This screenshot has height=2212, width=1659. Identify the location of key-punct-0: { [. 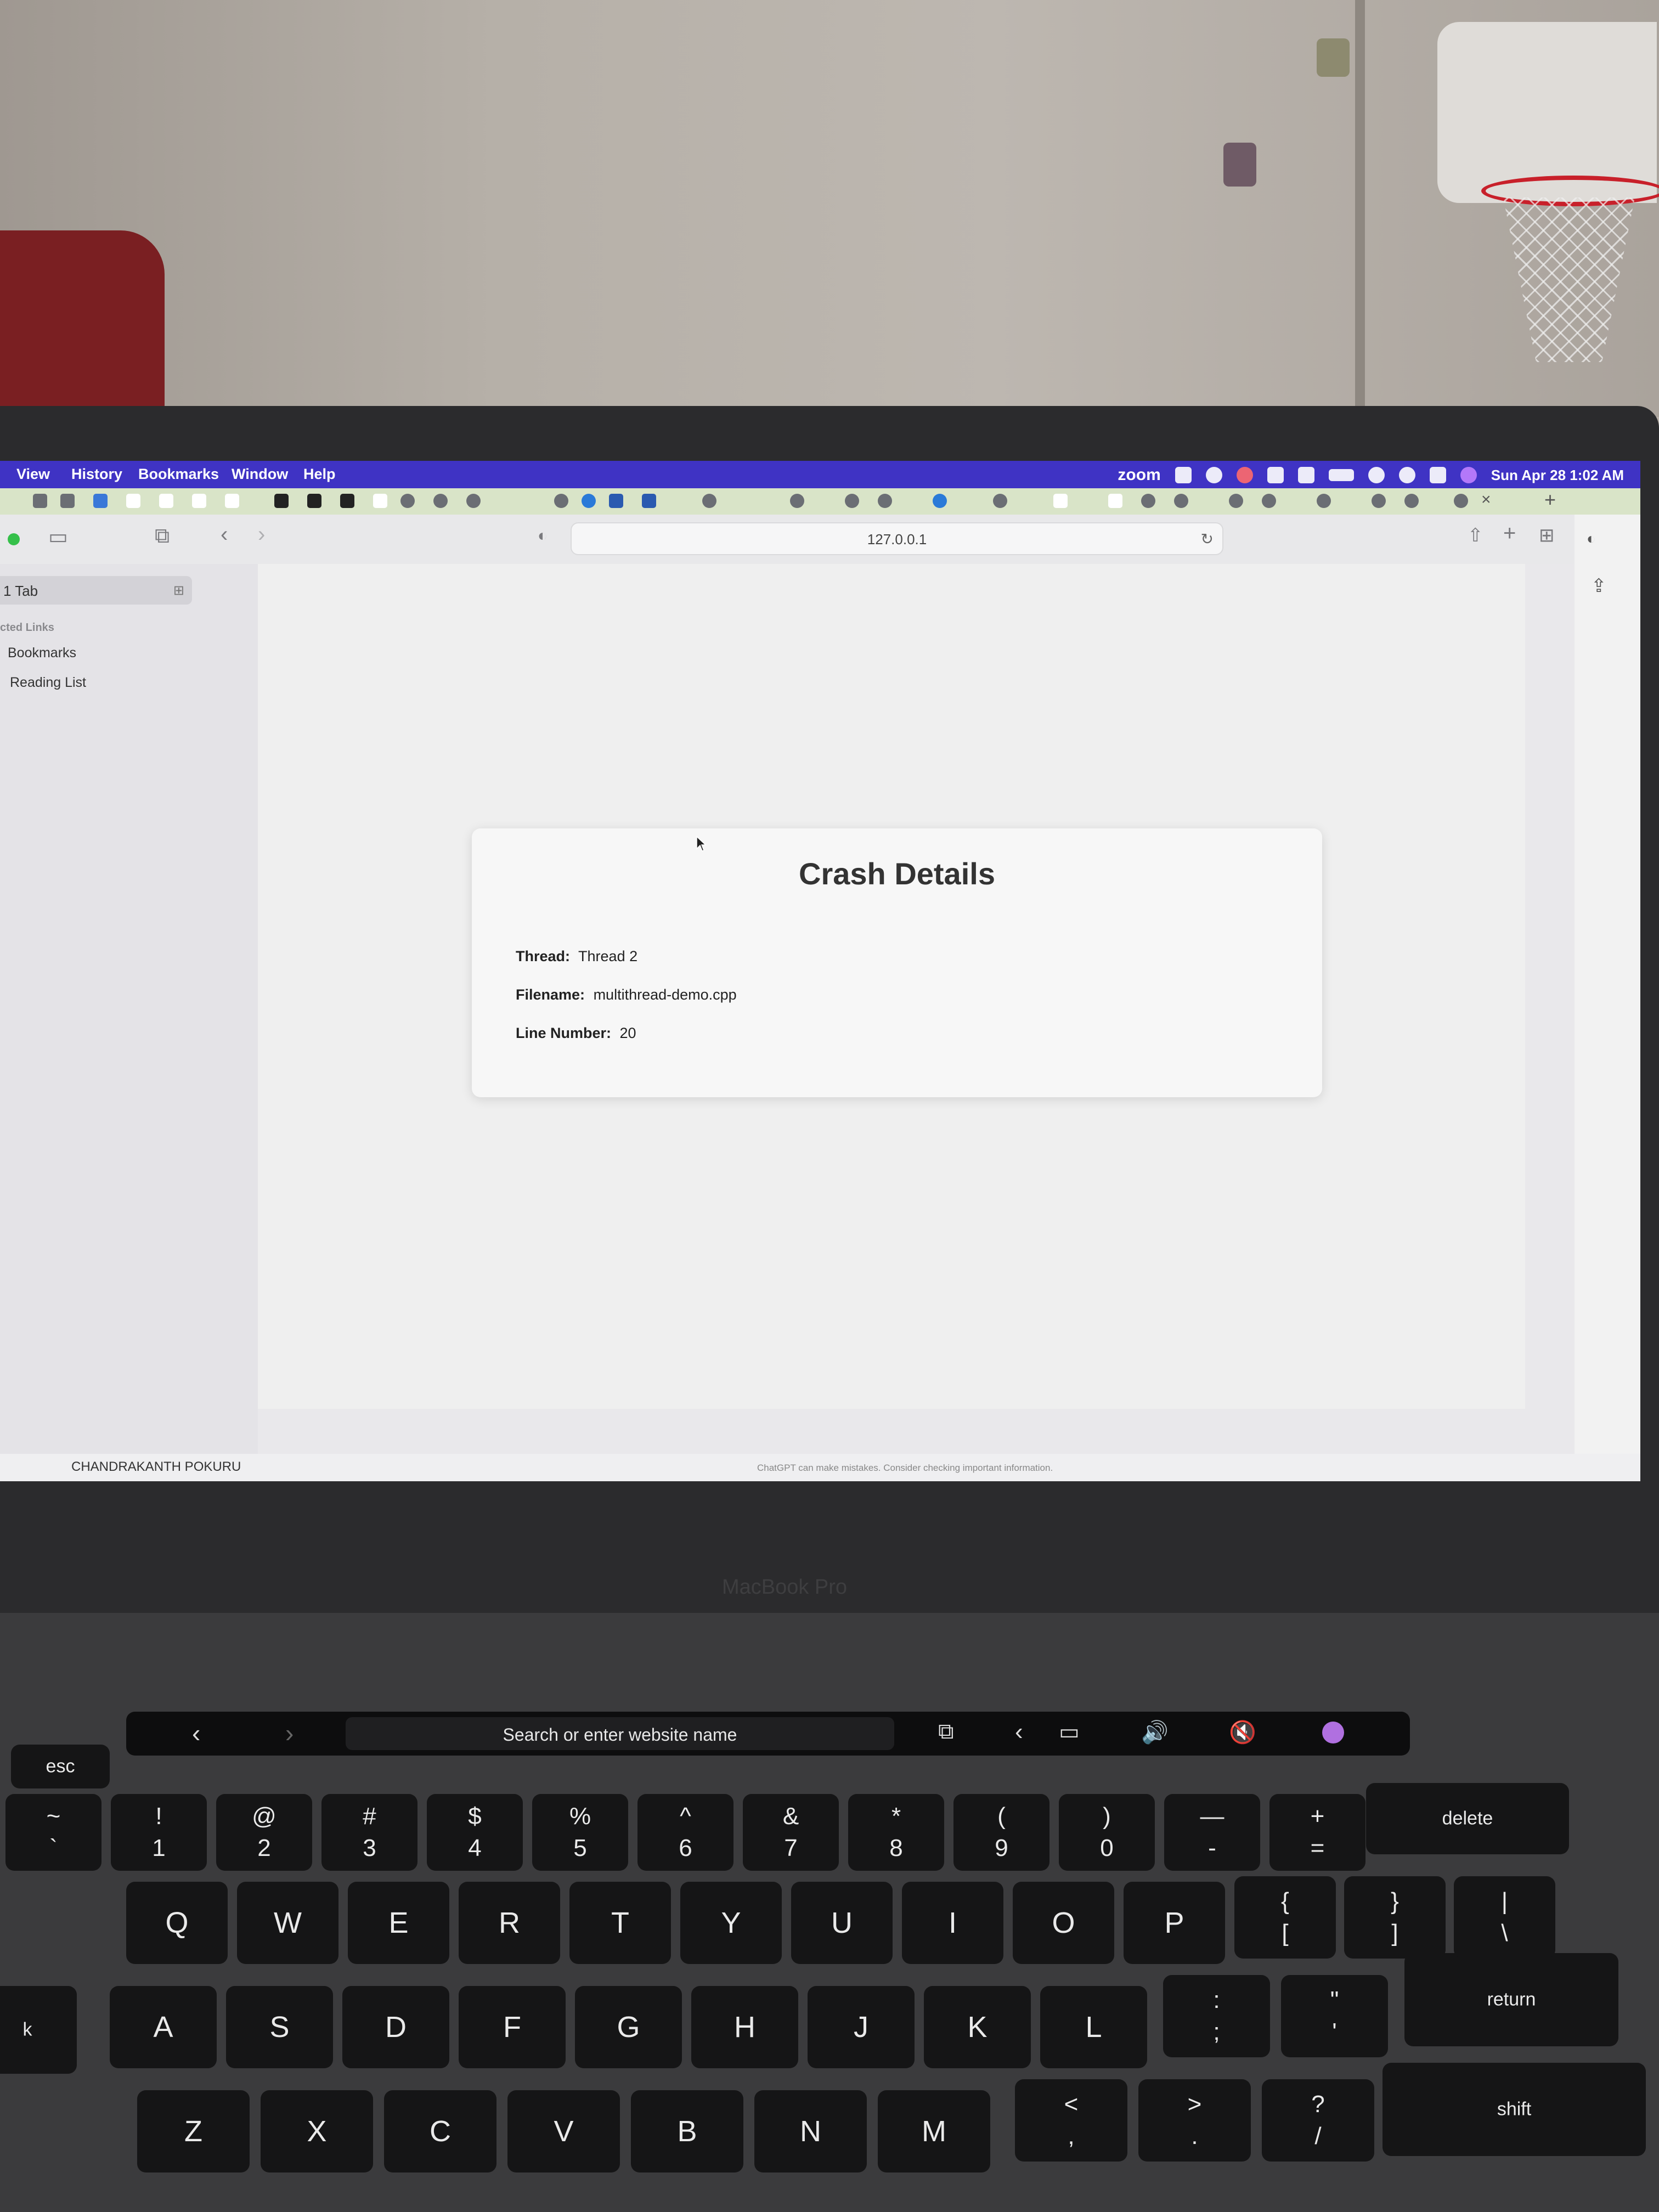
(1285, 1918).